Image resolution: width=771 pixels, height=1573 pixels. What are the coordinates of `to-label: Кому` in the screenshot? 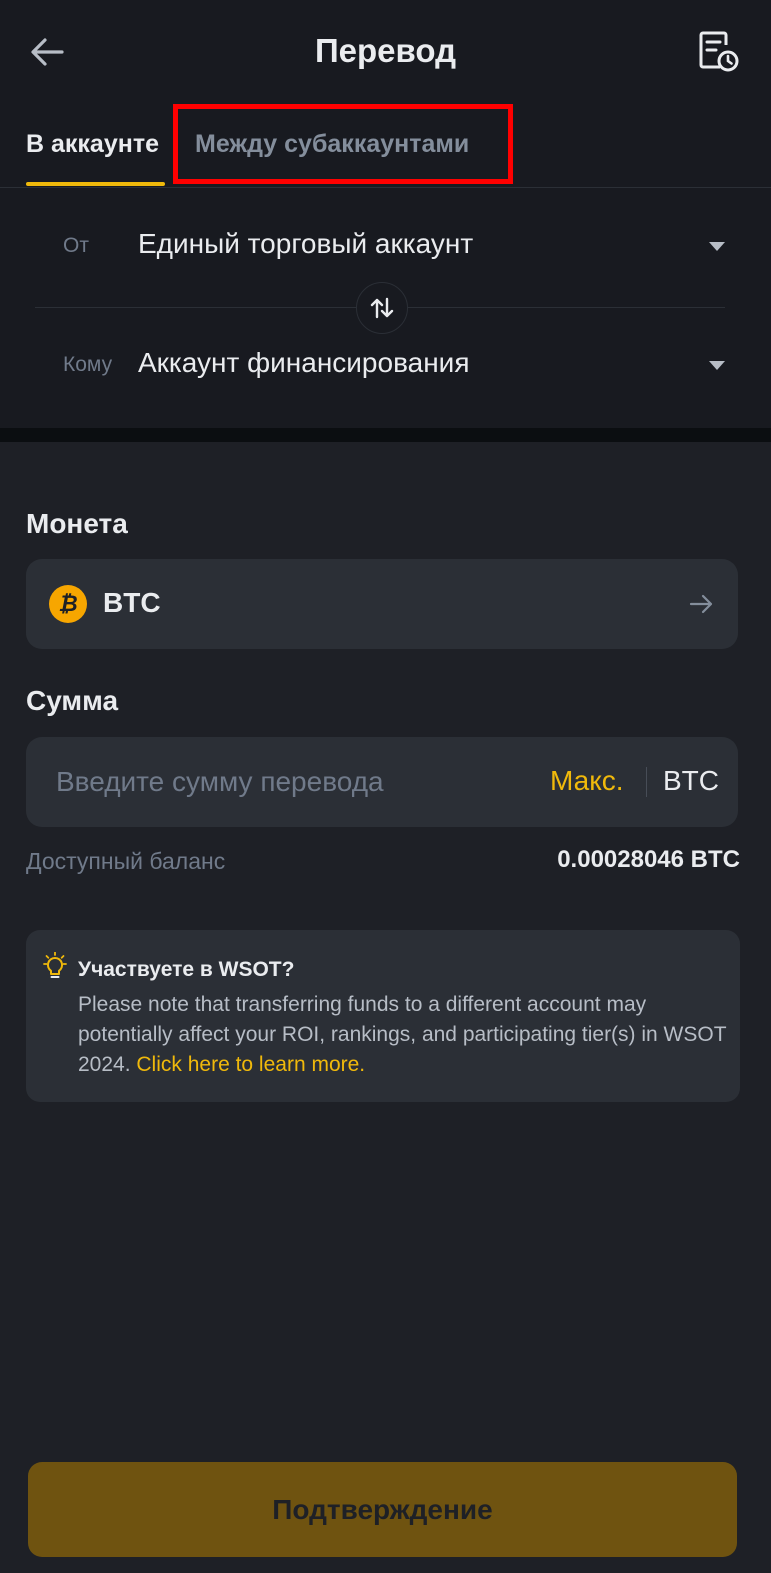 It's located at (88, 364).